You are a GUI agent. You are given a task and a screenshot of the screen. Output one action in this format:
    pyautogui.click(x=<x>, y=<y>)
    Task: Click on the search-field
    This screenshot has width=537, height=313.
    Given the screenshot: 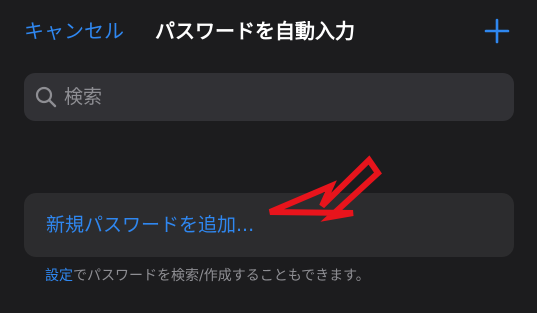 What is the action you would take?
    pyautogui.click(x=269, y=97)
    